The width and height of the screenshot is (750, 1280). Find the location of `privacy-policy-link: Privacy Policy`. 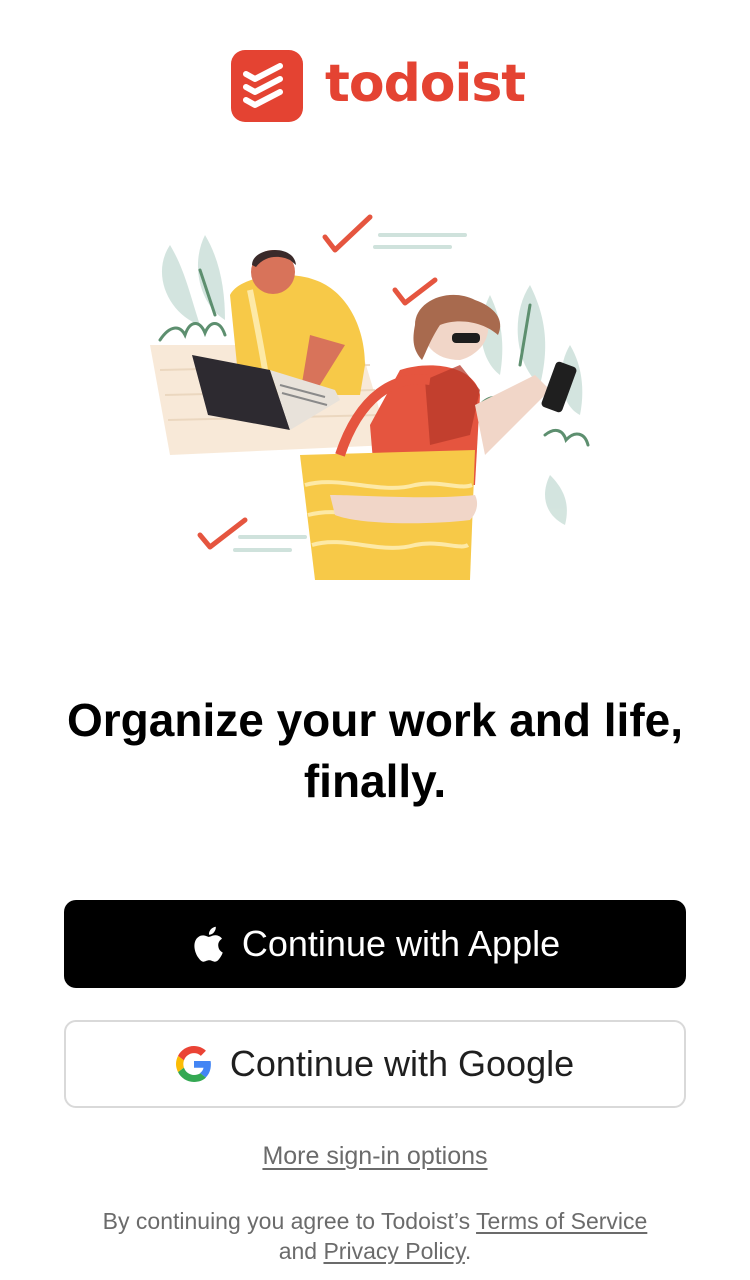

privacy-policy-link: Privacy Policy is located at coordinates (393, 1251).